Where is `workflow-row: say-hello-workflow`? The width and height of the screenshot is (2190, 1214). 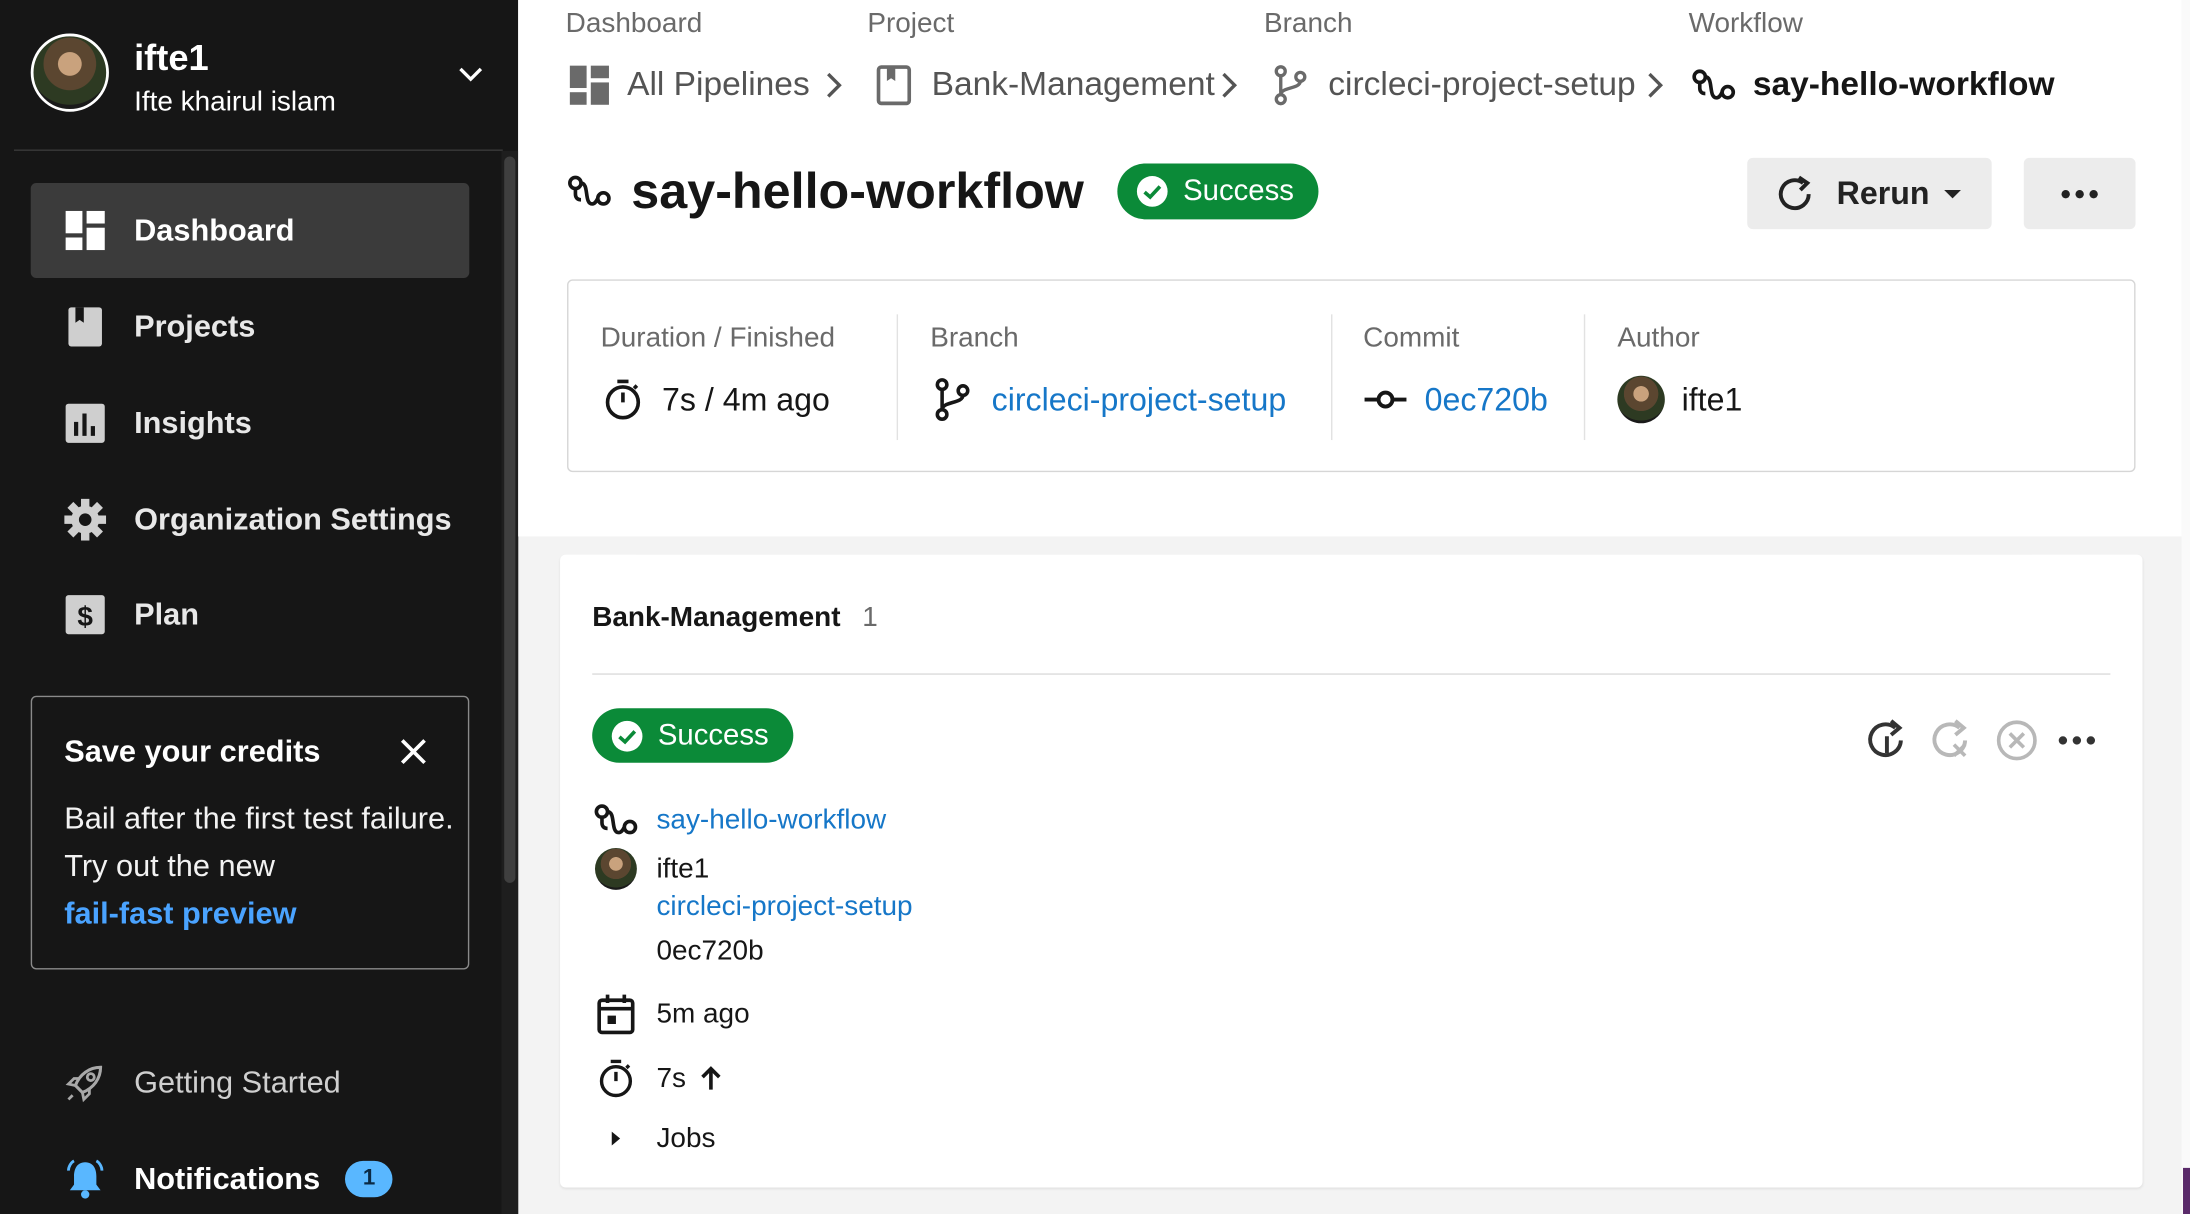 workflow-row: say-hello-workflow is located at coordinates (739, 820).